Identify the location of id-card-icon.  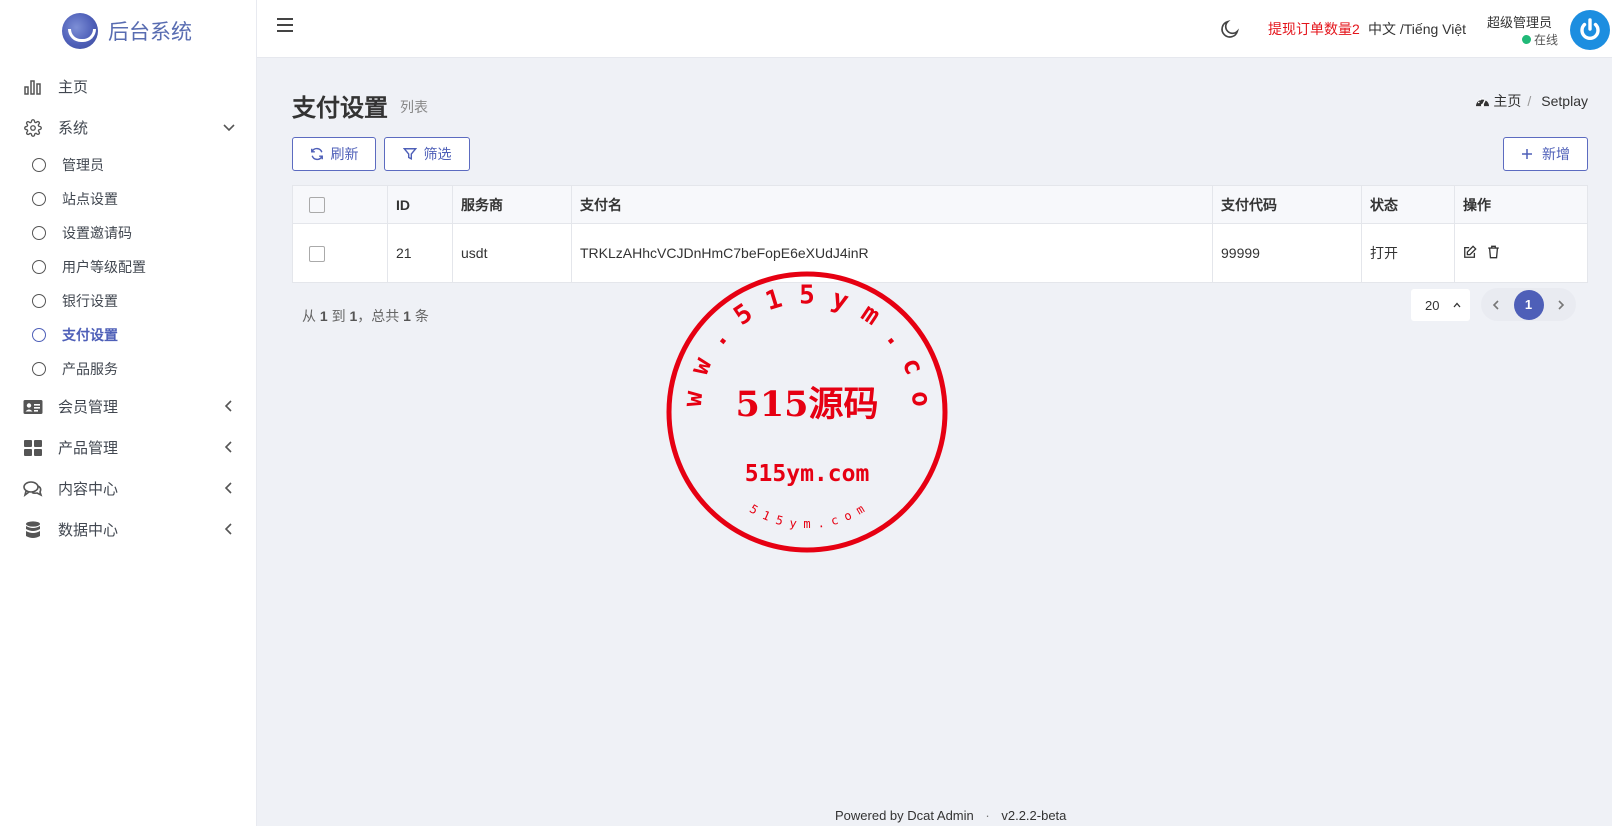
(33, 407).